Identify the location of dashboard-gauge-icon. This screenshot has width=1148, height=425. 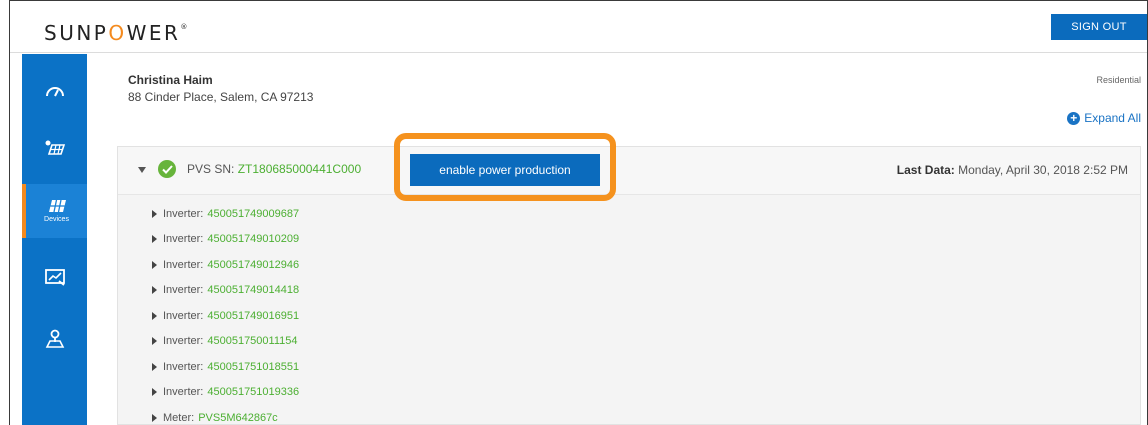
(54, 92).